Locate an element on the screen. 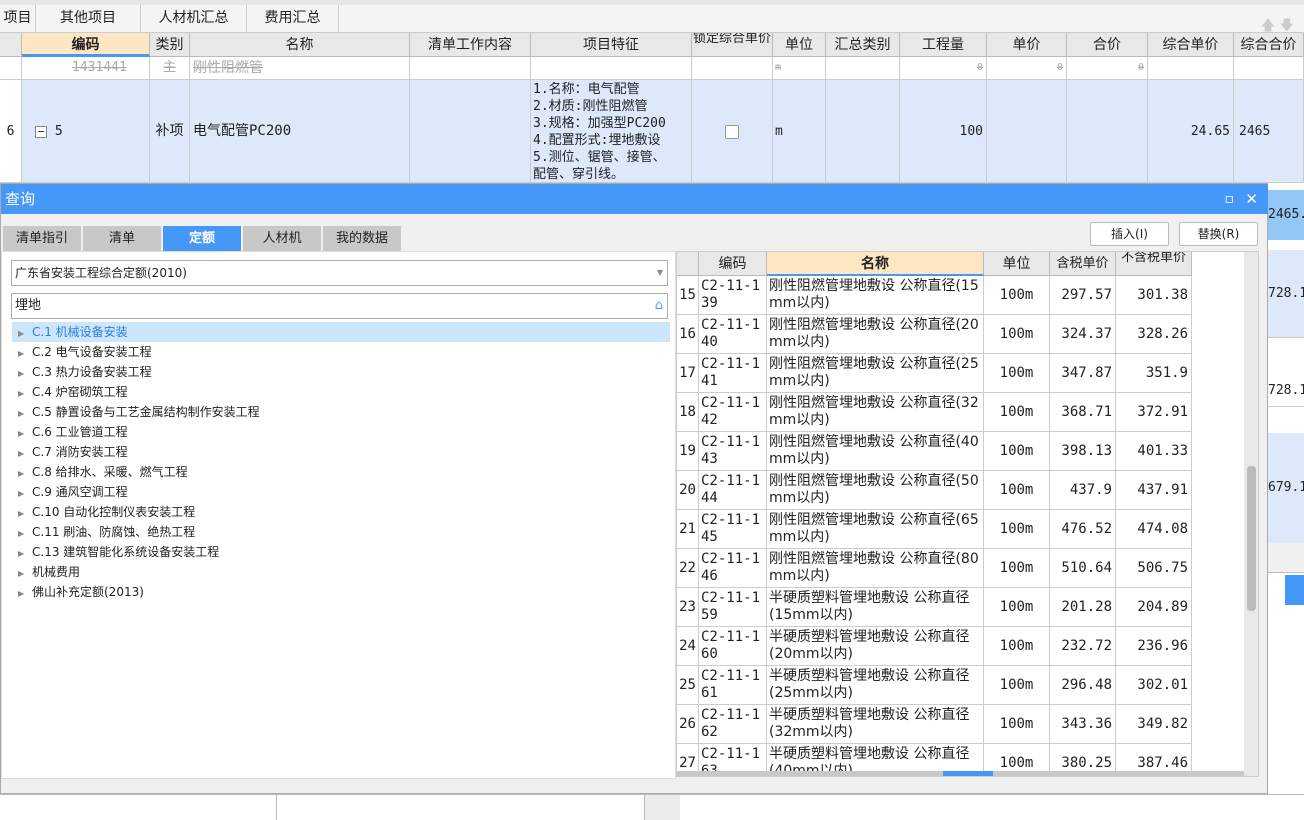 The image size is (1304, 820). tree-item-label: C.1 机械设备安装 is located at coordinates (80, 332).